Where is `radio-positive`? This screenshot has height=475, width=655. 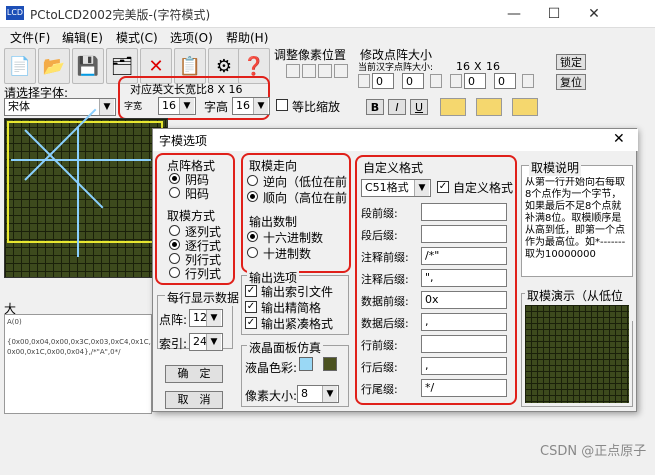
radio-positive is located at coordinates (174, 192).